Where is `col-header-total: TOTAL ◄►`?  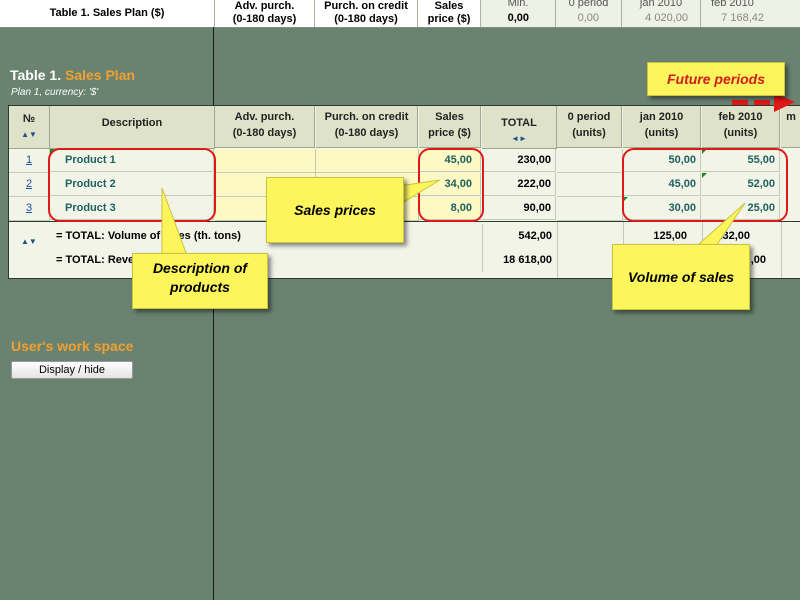
col-header-total: TOTAL ◄► is located at coordinates (519, 127).